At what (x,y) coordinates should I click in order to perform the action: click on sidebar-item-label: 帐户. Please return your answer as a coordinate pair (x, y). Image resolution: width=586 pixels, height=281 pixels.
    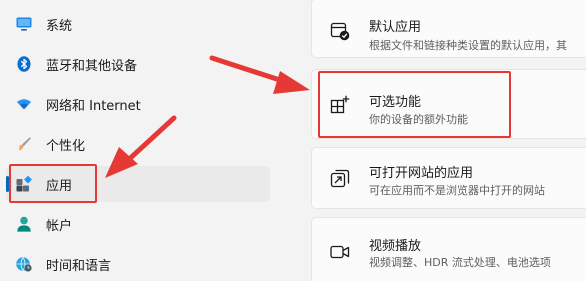
    Looking at the image, I should click on (59, 226).